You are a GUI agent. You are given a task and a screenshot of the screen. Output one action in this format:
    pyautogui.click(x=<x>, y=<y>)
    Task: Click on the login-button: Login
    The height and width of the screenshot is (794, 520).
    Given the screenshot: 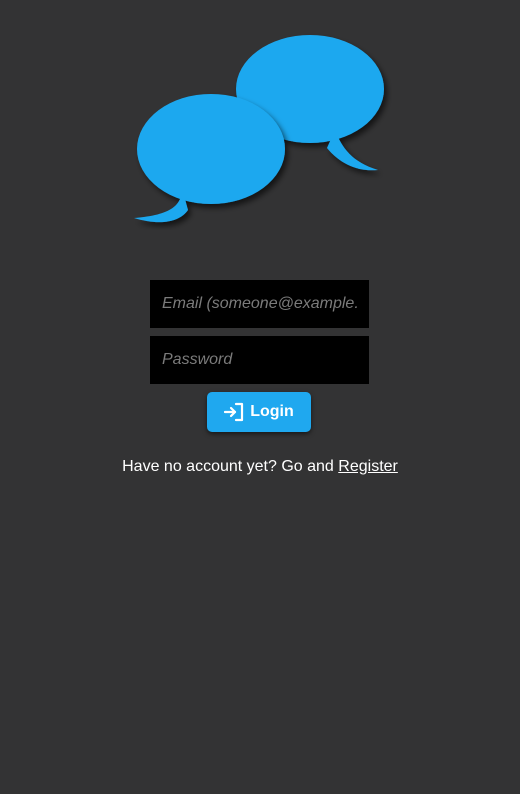 What is the action you would take?
    pyautogui.click(x=259, y=412)
    